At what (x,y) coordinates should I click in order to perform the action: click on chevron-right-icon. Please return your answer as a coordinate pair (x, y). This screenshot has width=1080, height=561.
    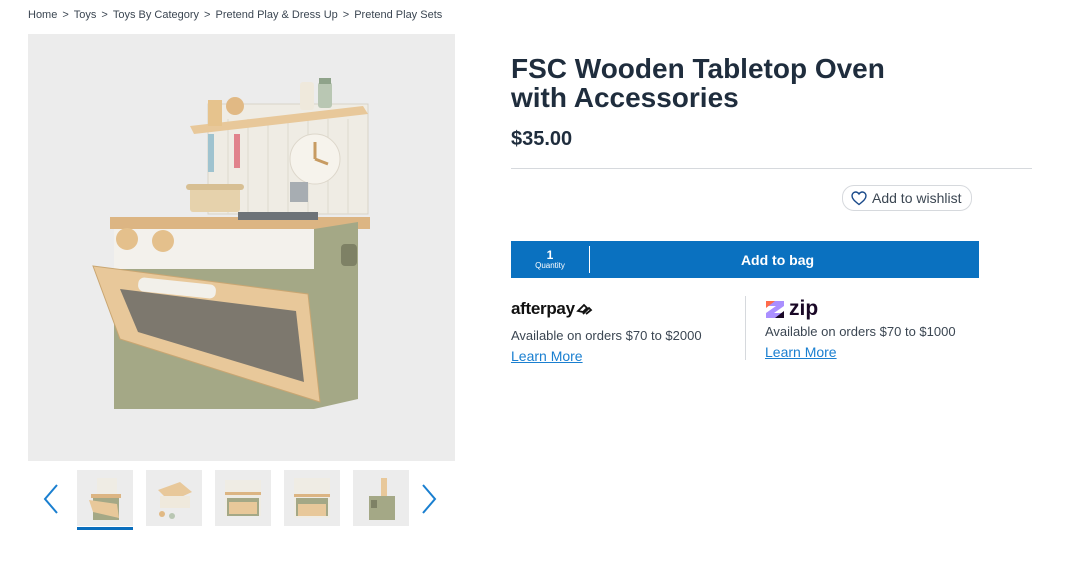
    Looking at the image, I should click on (429, 499).